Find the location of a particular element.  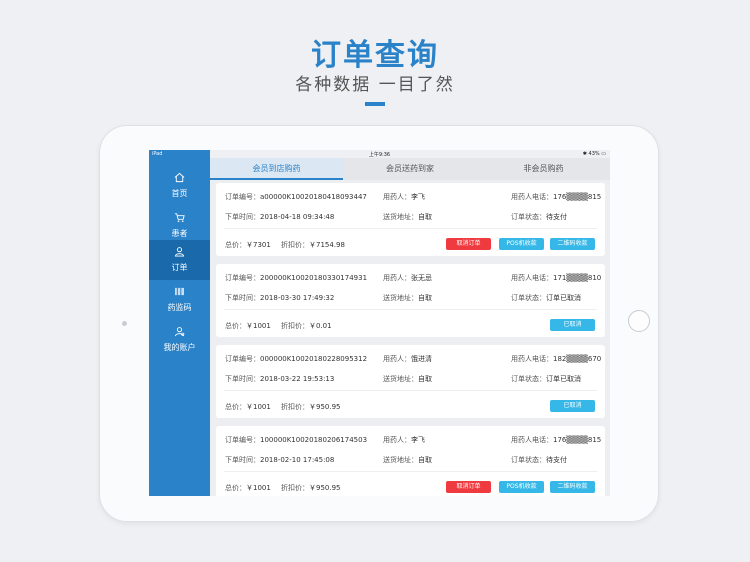

home-button is located at coordinates (639, 321).